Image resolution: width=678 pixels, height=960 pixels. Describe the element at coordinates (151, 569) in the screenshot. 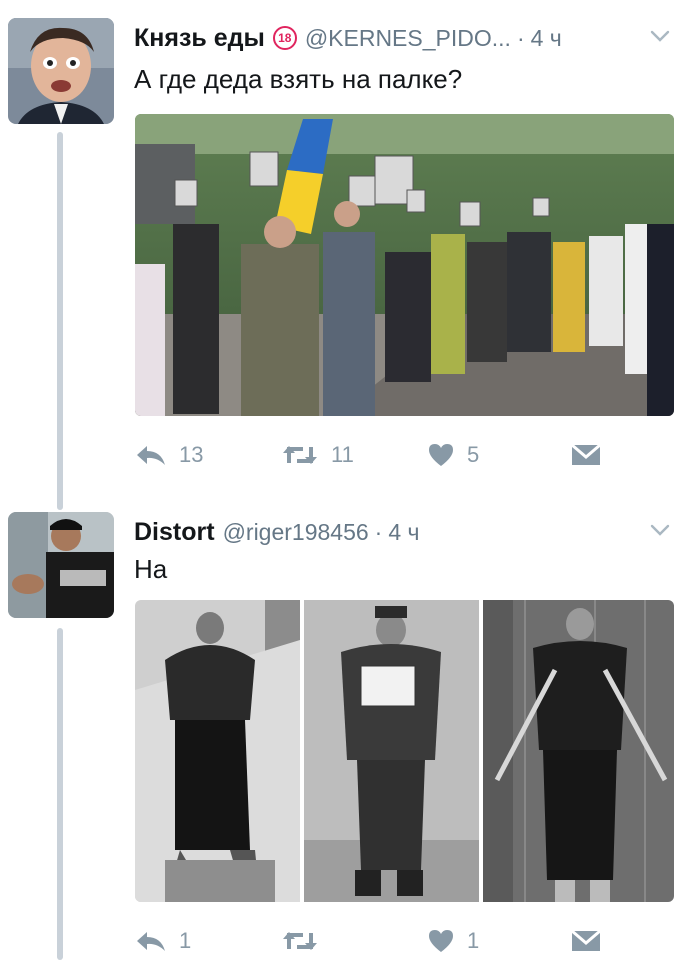

I see `tweet-text: На` at that location.